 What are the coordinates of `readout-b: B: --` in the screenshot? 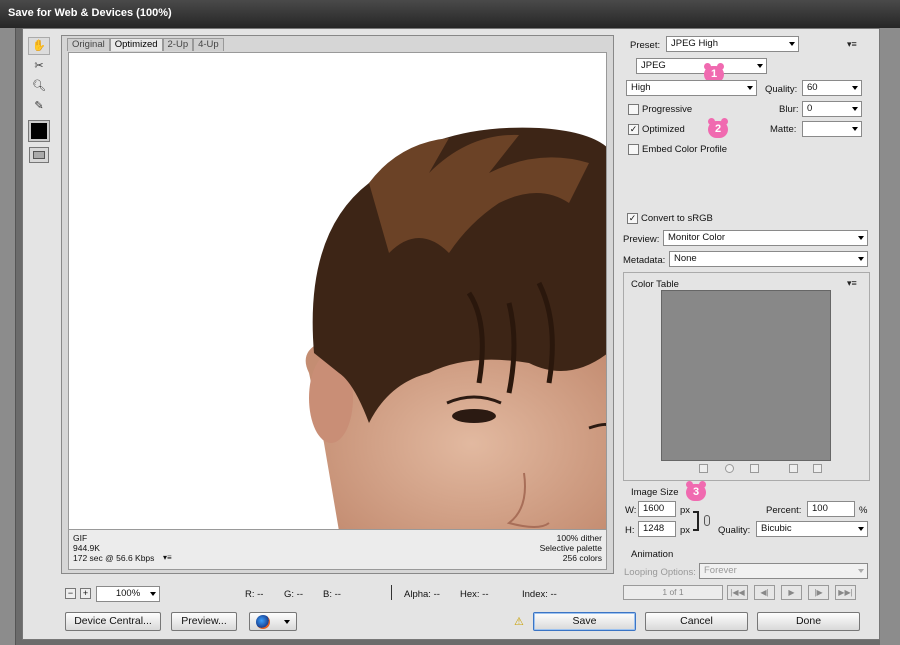 It's located at (332, 594).